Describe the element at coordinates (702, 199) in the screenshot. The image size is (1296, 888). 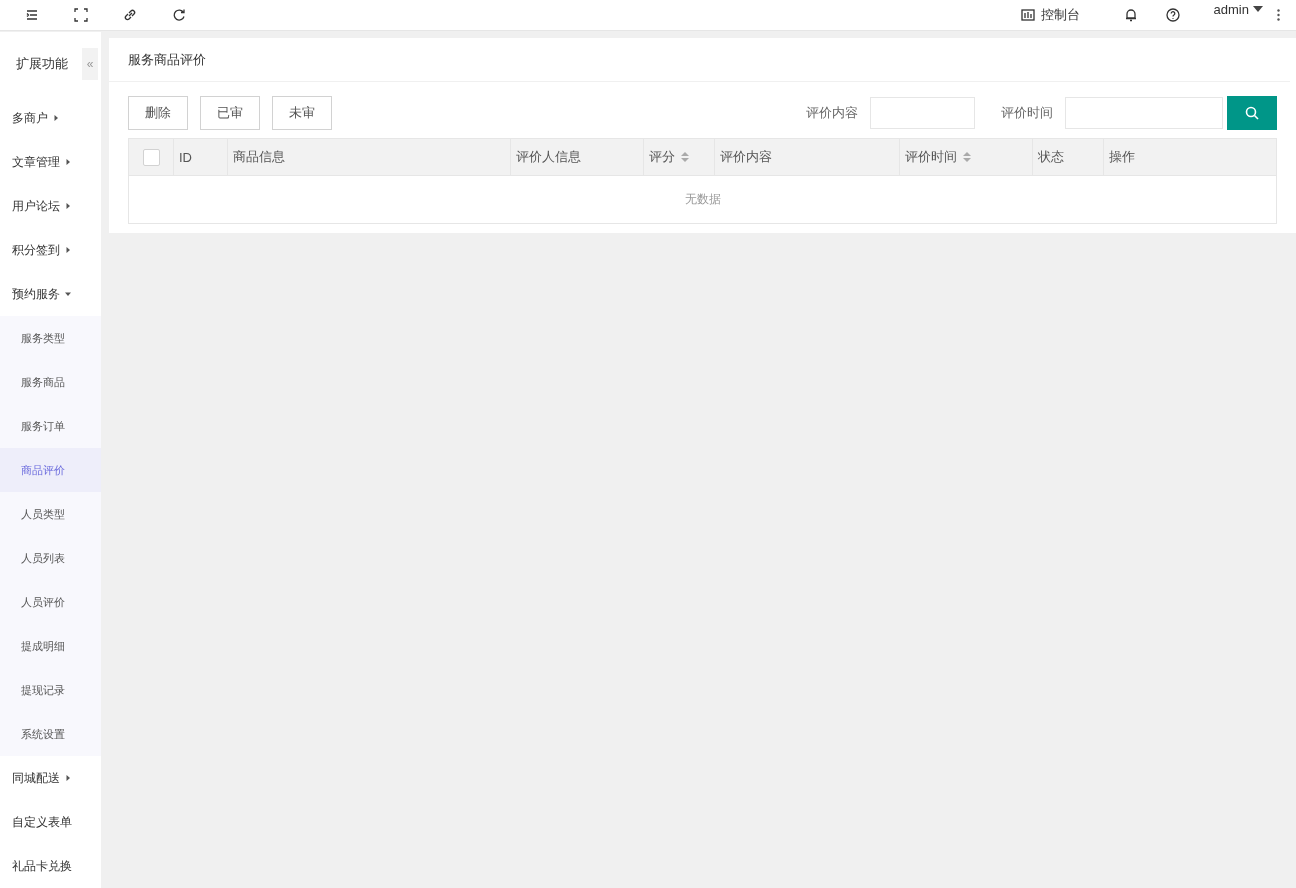
I see `empty-text: 无数据` at that location.